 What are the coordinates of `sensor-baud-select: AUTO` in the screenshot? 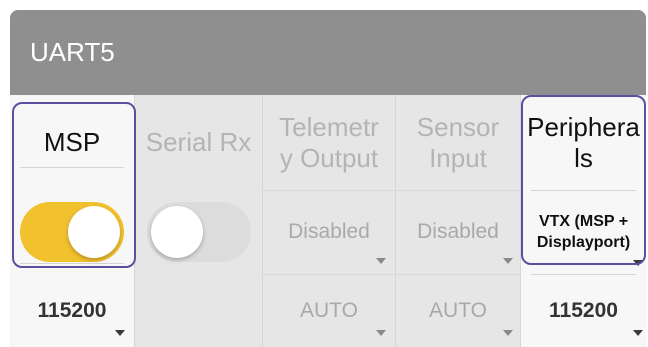 It's located at (458, 310).